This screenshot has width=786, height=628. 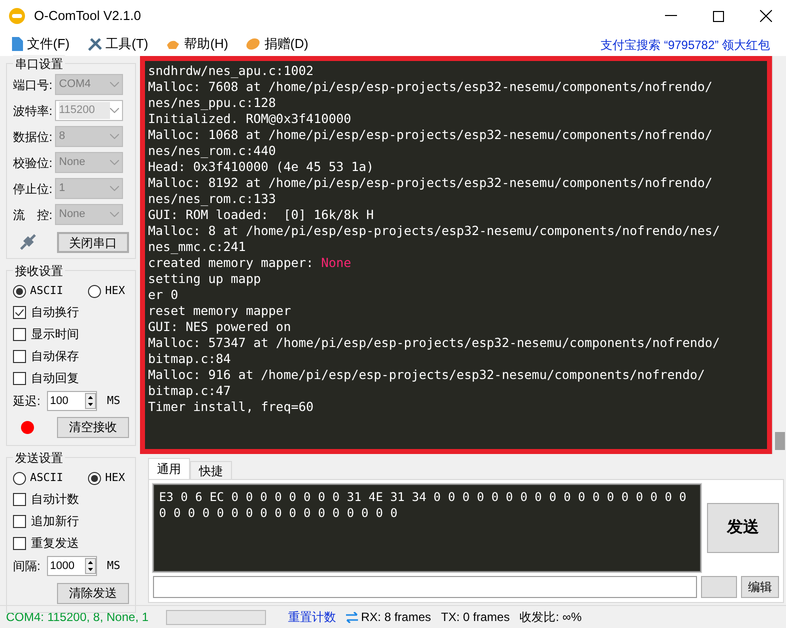 What do you see at coordinates (71, 312) in the screenshot?
I see `checkbox: 自动换行` at bounding box center [71, 312].